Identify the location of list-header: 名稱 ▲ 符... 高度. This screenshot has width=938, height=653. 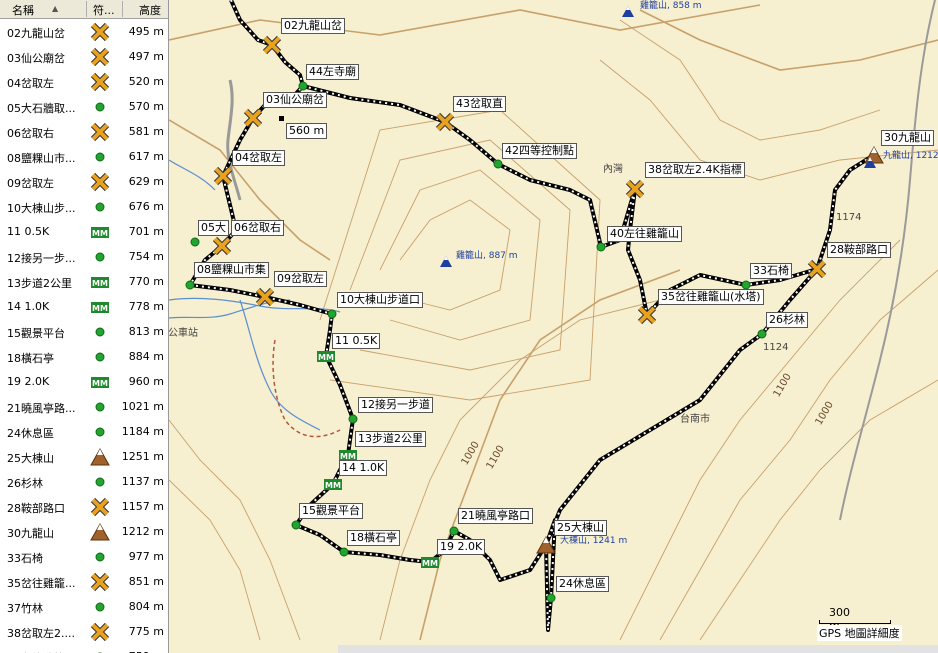
(84, 9).